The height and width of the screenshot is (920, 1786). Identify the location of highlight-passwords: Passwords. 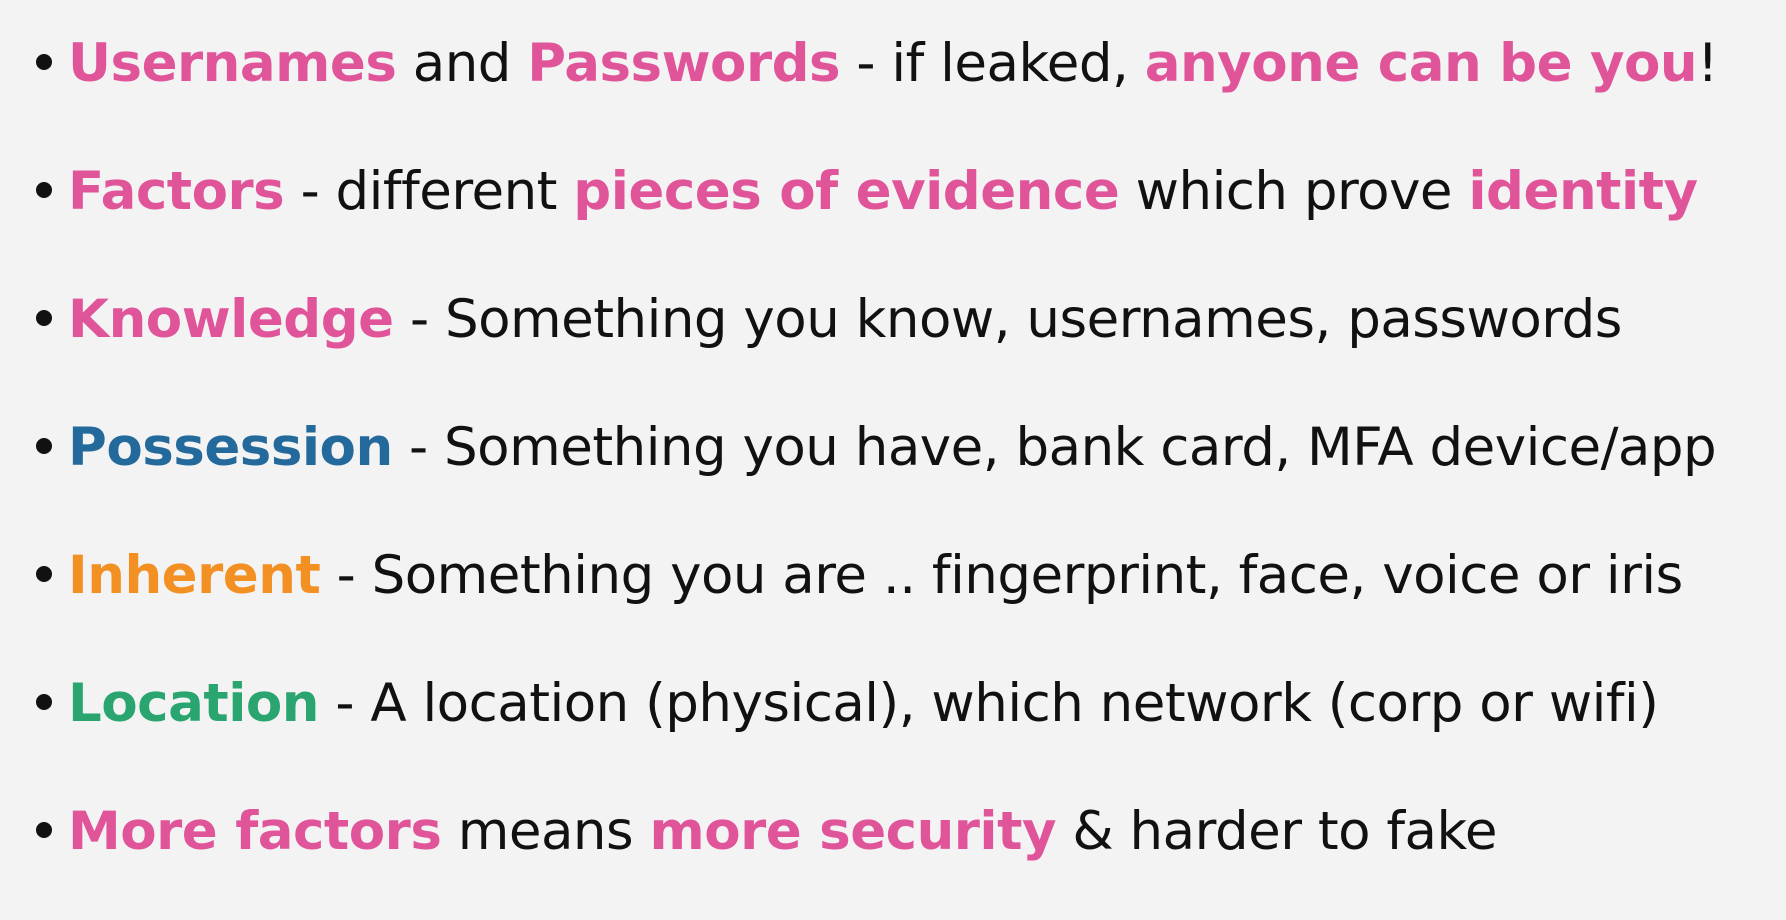
(684, 63).